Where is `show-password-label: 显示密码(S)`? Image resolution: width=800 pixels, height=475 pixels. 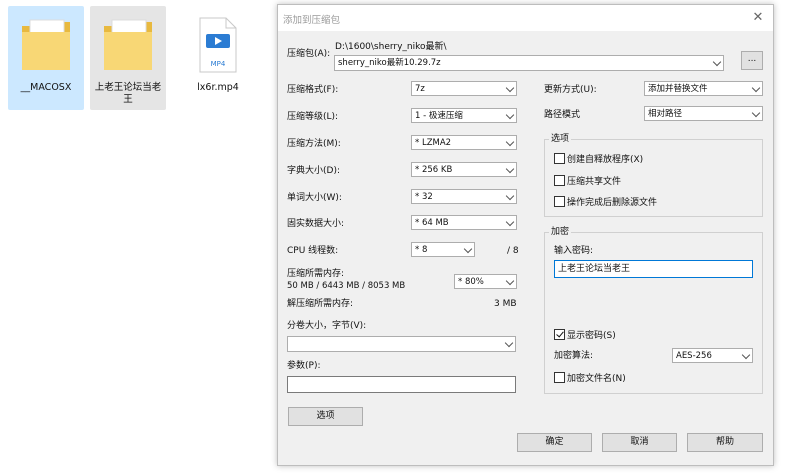
show-password-label: 显示密码(S) is located at coordinates (591, 336).